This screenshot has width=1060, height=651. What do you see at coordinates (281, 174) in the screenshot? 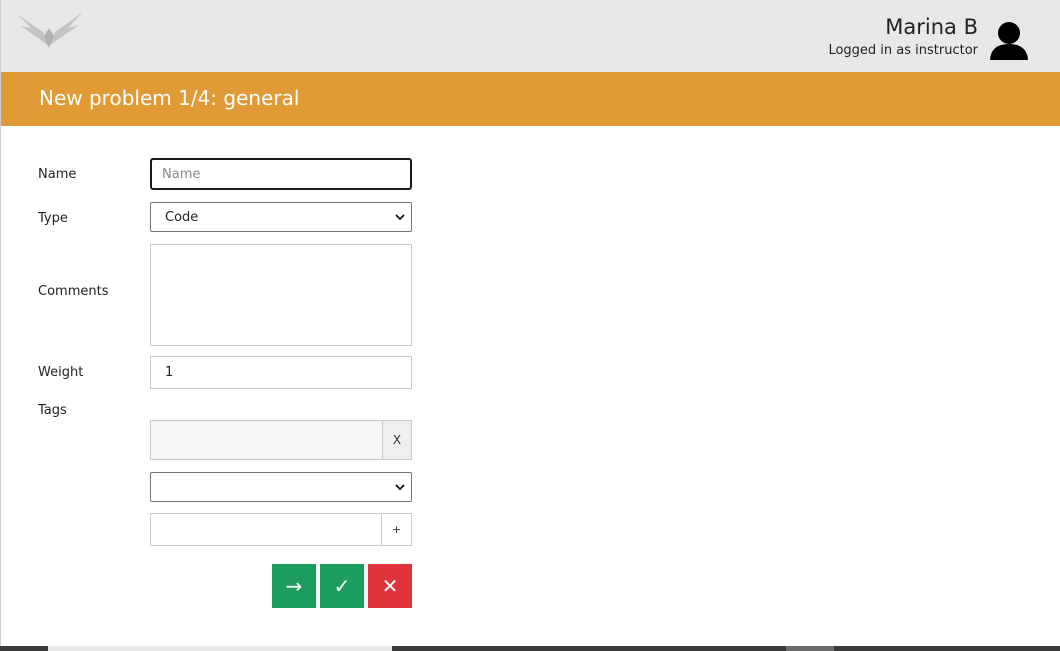
I see `name-input` at bounding box center [281, 174].